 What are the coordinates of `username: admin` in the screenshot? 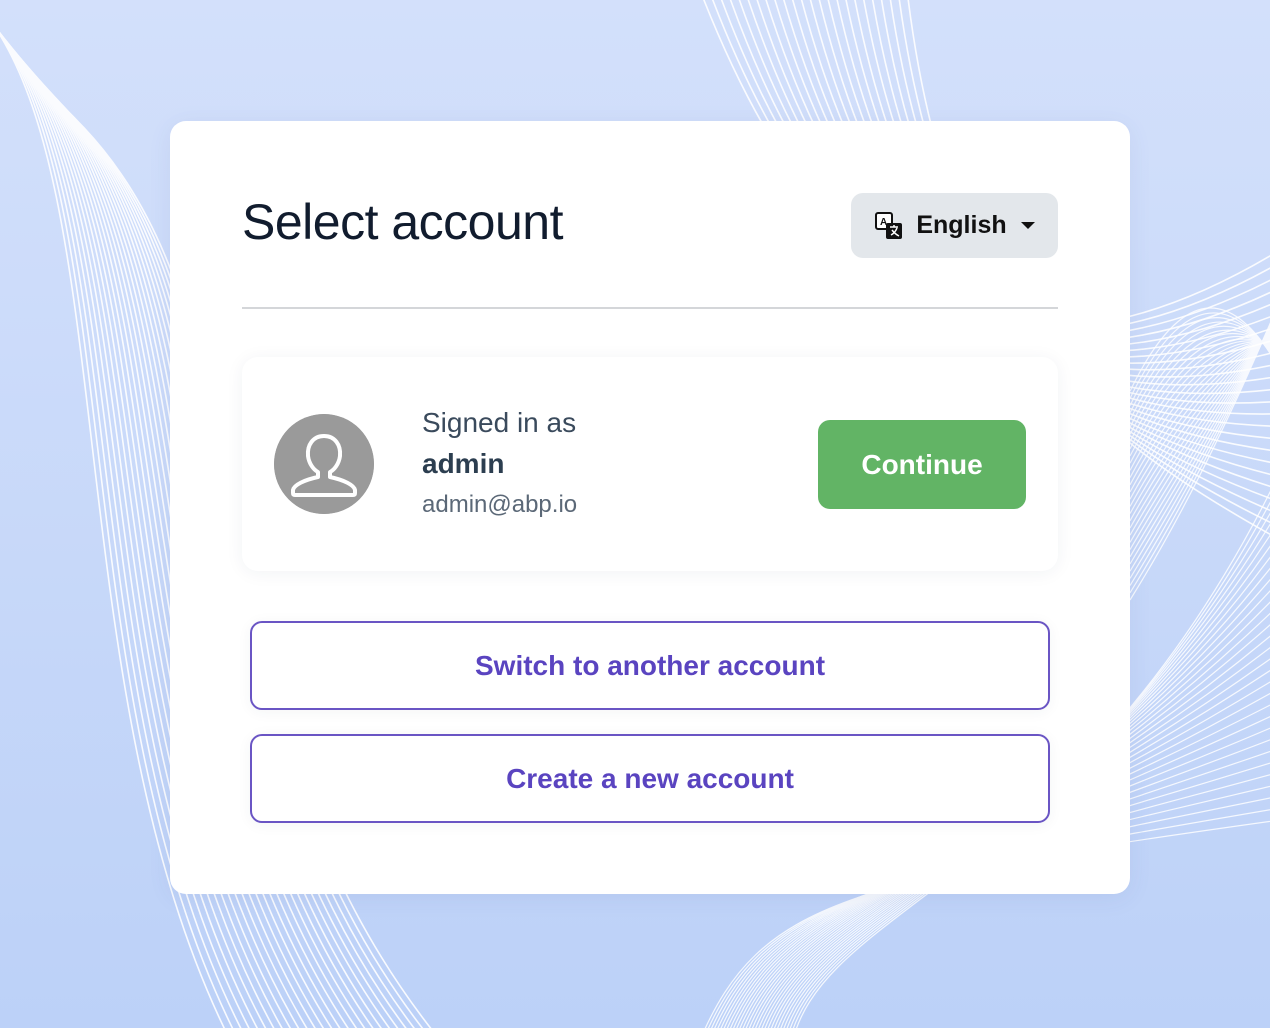 It's located at (463, 463).